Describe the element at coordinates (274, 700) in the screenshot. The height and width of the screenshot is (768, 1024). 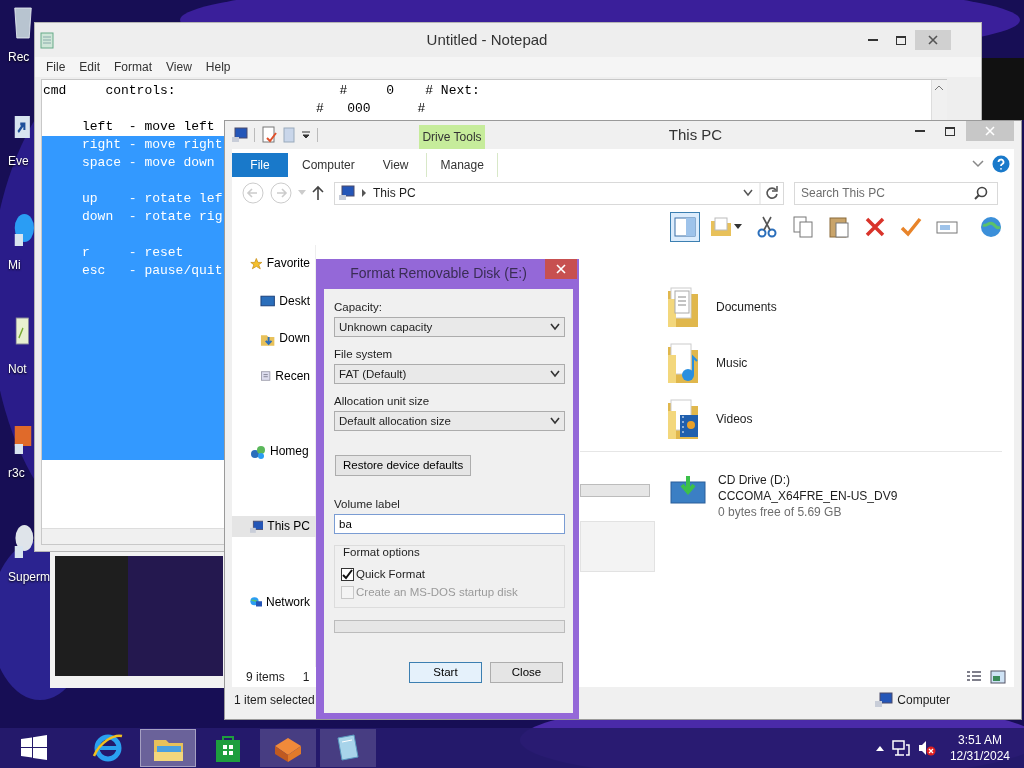
I see `status-text: 1 item selected` at that location.